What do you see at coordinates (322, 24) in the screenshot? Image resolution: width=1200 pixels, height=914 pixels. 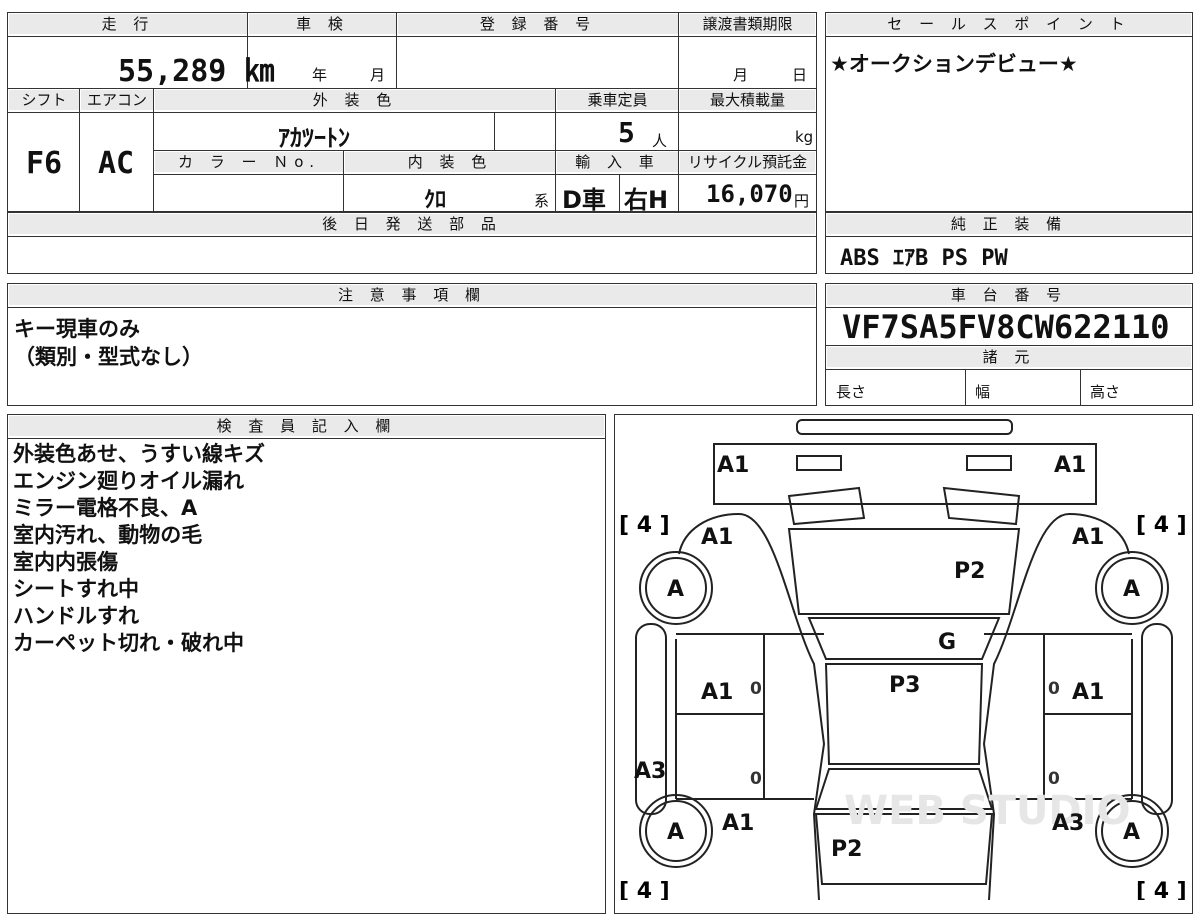 I see `header-inspection: 車 検` at bounding box center [322, 24].